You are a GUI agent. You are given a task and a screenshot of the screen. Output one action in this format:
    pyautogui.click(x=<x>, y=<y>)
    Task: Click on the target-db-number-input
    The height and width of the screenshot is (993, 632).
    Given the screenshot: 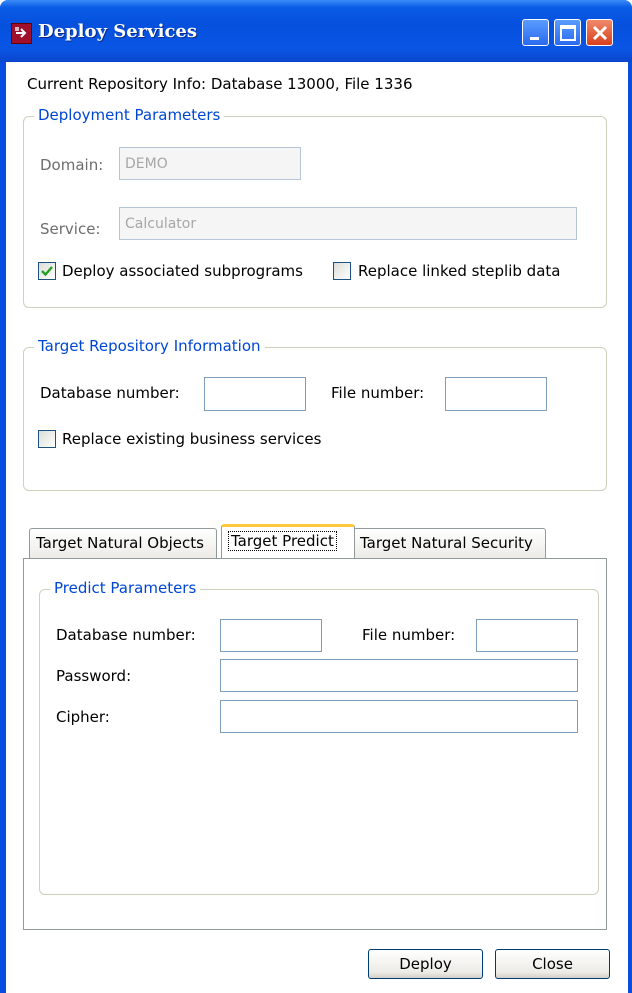 What is the action you would take?
    pyautogui.click(x=255, y=394)
    